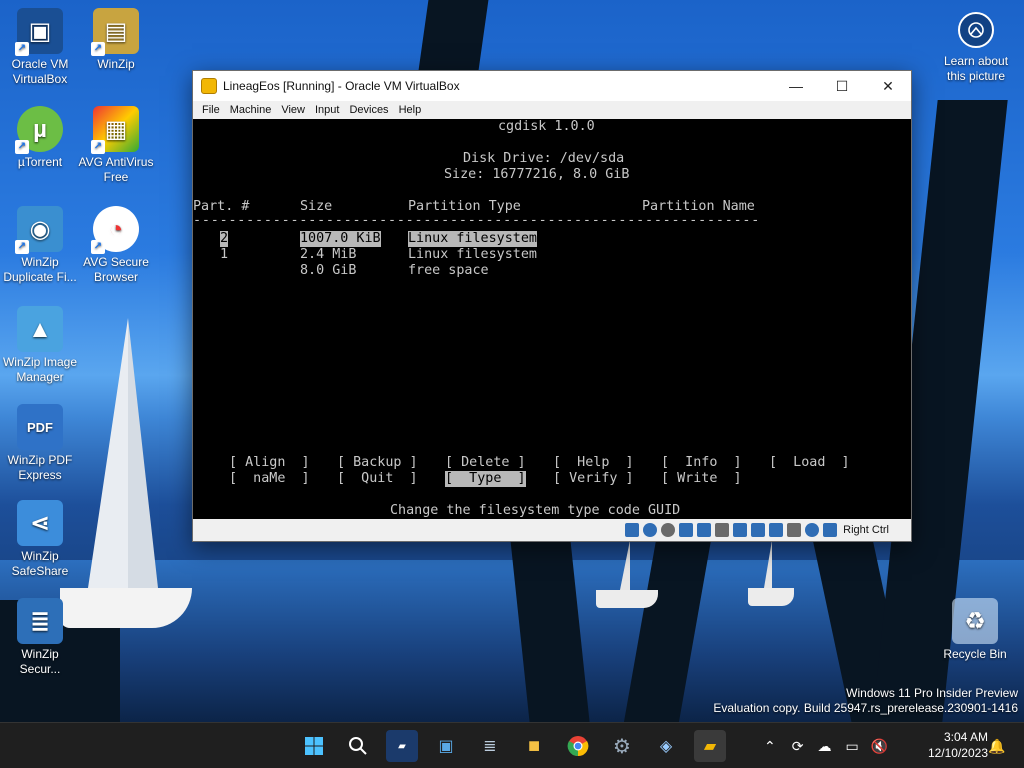 This screenshot has width=1024, height=768. What do you see at coordinates (269, 463) in the screenshot?
I see `action-align: [ Align ]` at bounding box center [269, 463].